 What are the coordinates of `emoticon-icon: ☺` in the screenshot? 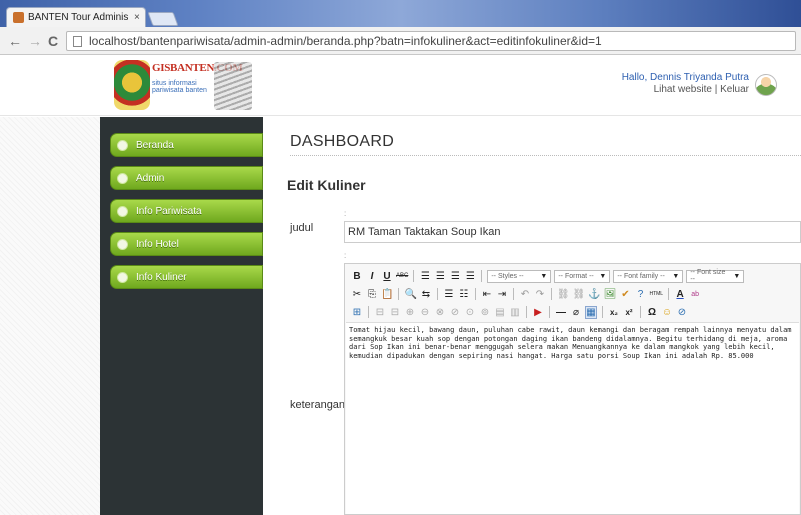 It's located at (667, 312).